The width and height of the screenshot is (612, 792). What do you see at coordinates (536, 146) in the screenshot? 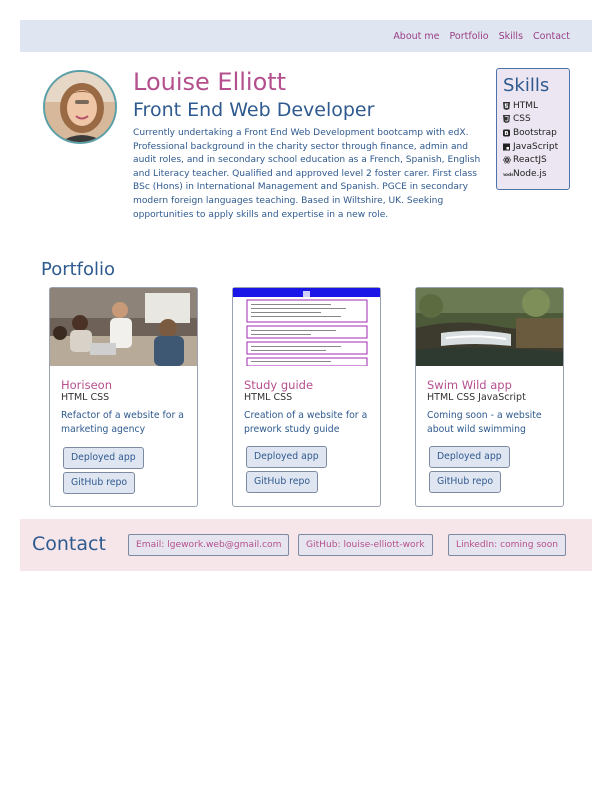
I see `skill-label: JavaScript` at bounding box center [536, 146].